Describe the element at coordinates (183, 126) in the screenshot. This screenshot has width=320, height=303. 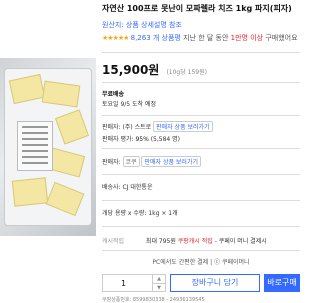
I see `seller-products-link: 판매자 상품 보러가기` at that location.